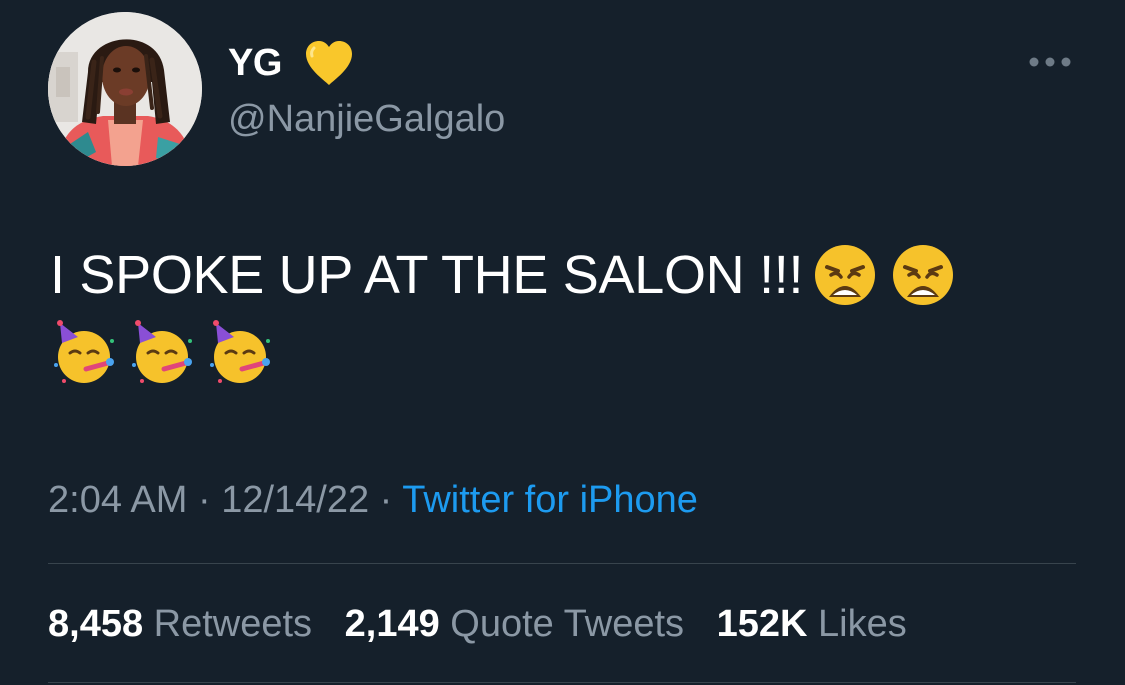  What do you see at coordinates (255, 63) in the screenshot?
I see `author-name: YG` at bounding box center [255, 63].